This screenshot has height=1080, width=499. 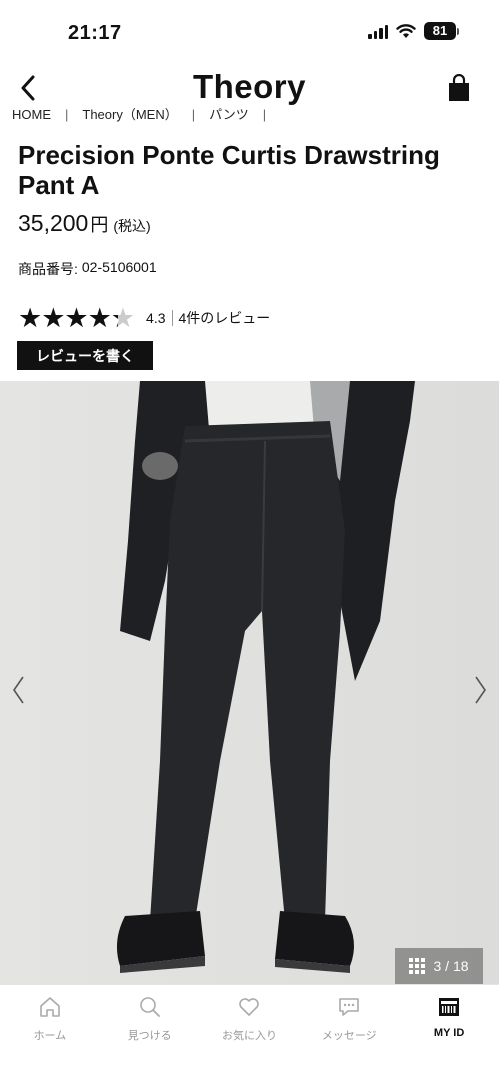 I want to click on sku-value: 02-5106001, so click(x=119, y=267).